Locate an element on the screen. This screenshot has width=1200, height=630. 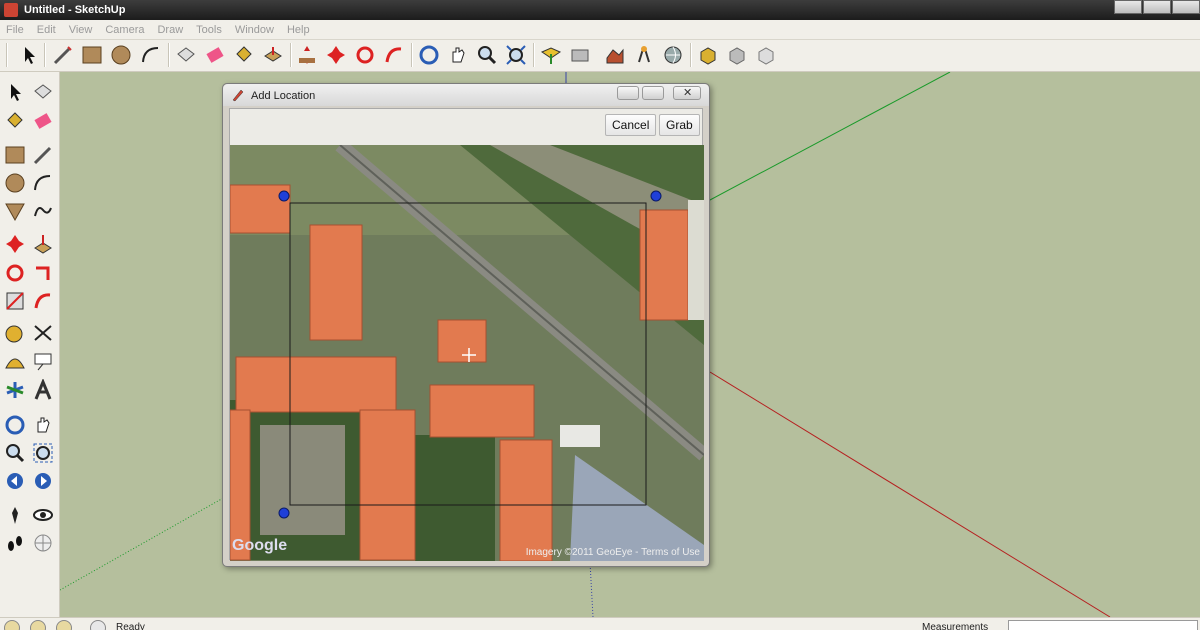
dialog-maximize-button is located at coordinates (653, 93).